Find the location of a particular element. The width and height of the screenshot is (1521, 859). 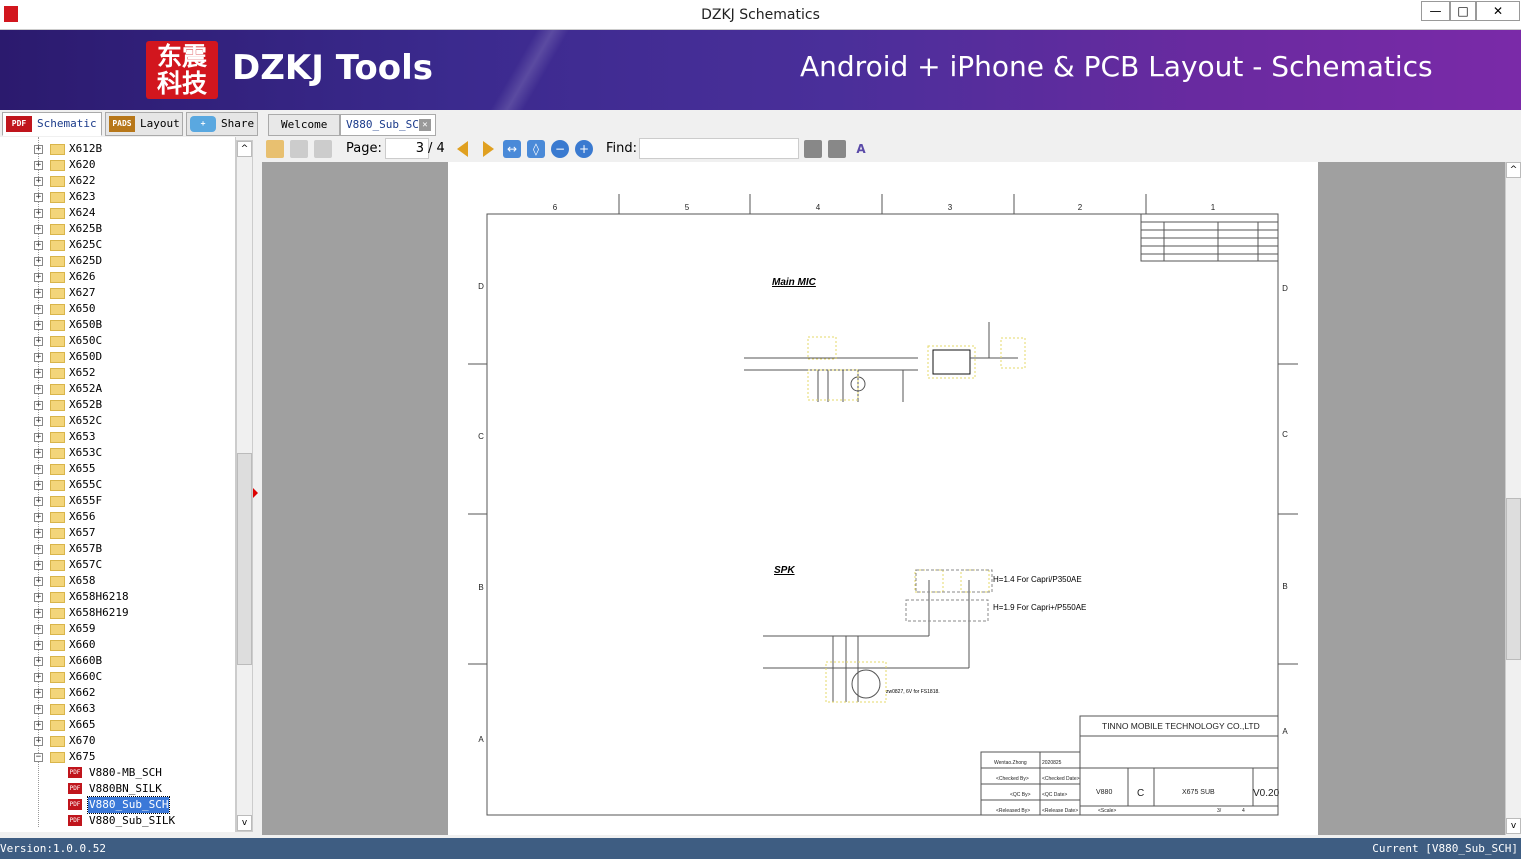

single-page-icon is located at coordinates (275, 149).